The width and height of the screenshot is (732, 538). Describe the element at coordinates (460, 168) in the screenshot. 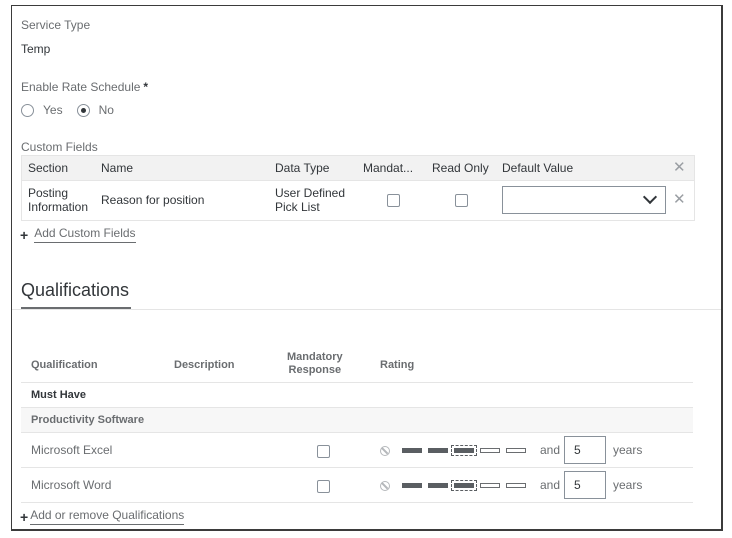

I see `col-read-only: Read Only` at that location.